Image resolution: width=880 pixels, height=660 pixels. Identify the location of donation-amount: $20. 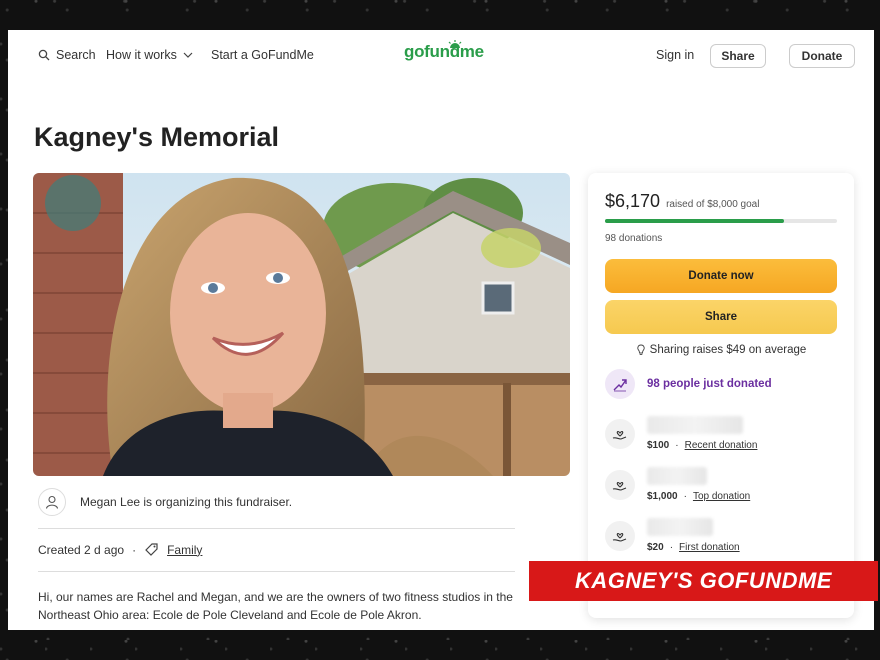
(655, 547).